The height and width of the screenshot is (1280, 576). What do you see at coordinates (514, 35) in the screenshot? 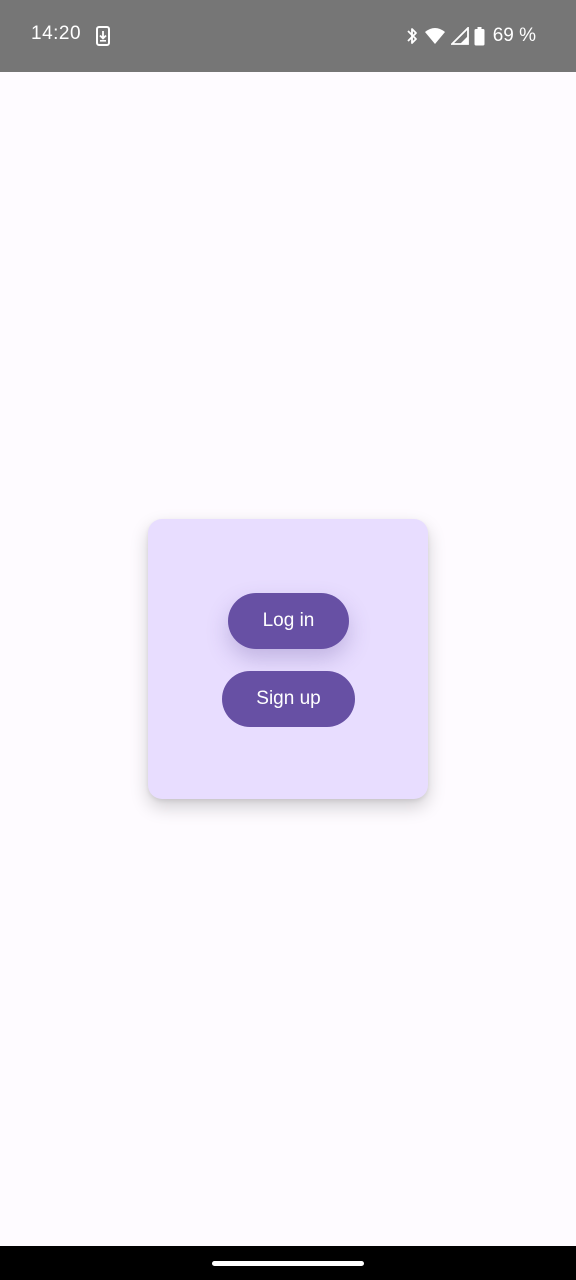
I see `battery-percentage: 69 %` at bounding box center [514, 35].